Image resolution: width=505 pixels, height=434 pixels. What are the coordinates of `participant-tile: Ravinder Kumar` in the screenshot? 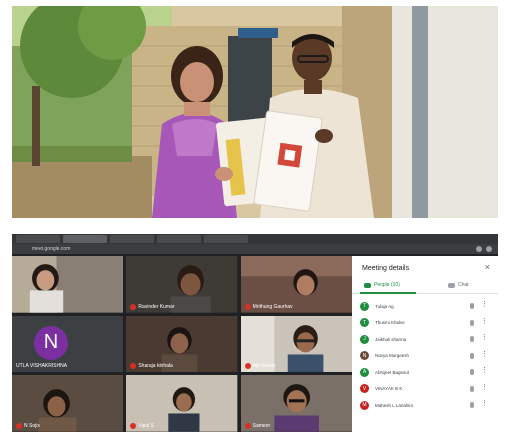 It's located at (182, 284).